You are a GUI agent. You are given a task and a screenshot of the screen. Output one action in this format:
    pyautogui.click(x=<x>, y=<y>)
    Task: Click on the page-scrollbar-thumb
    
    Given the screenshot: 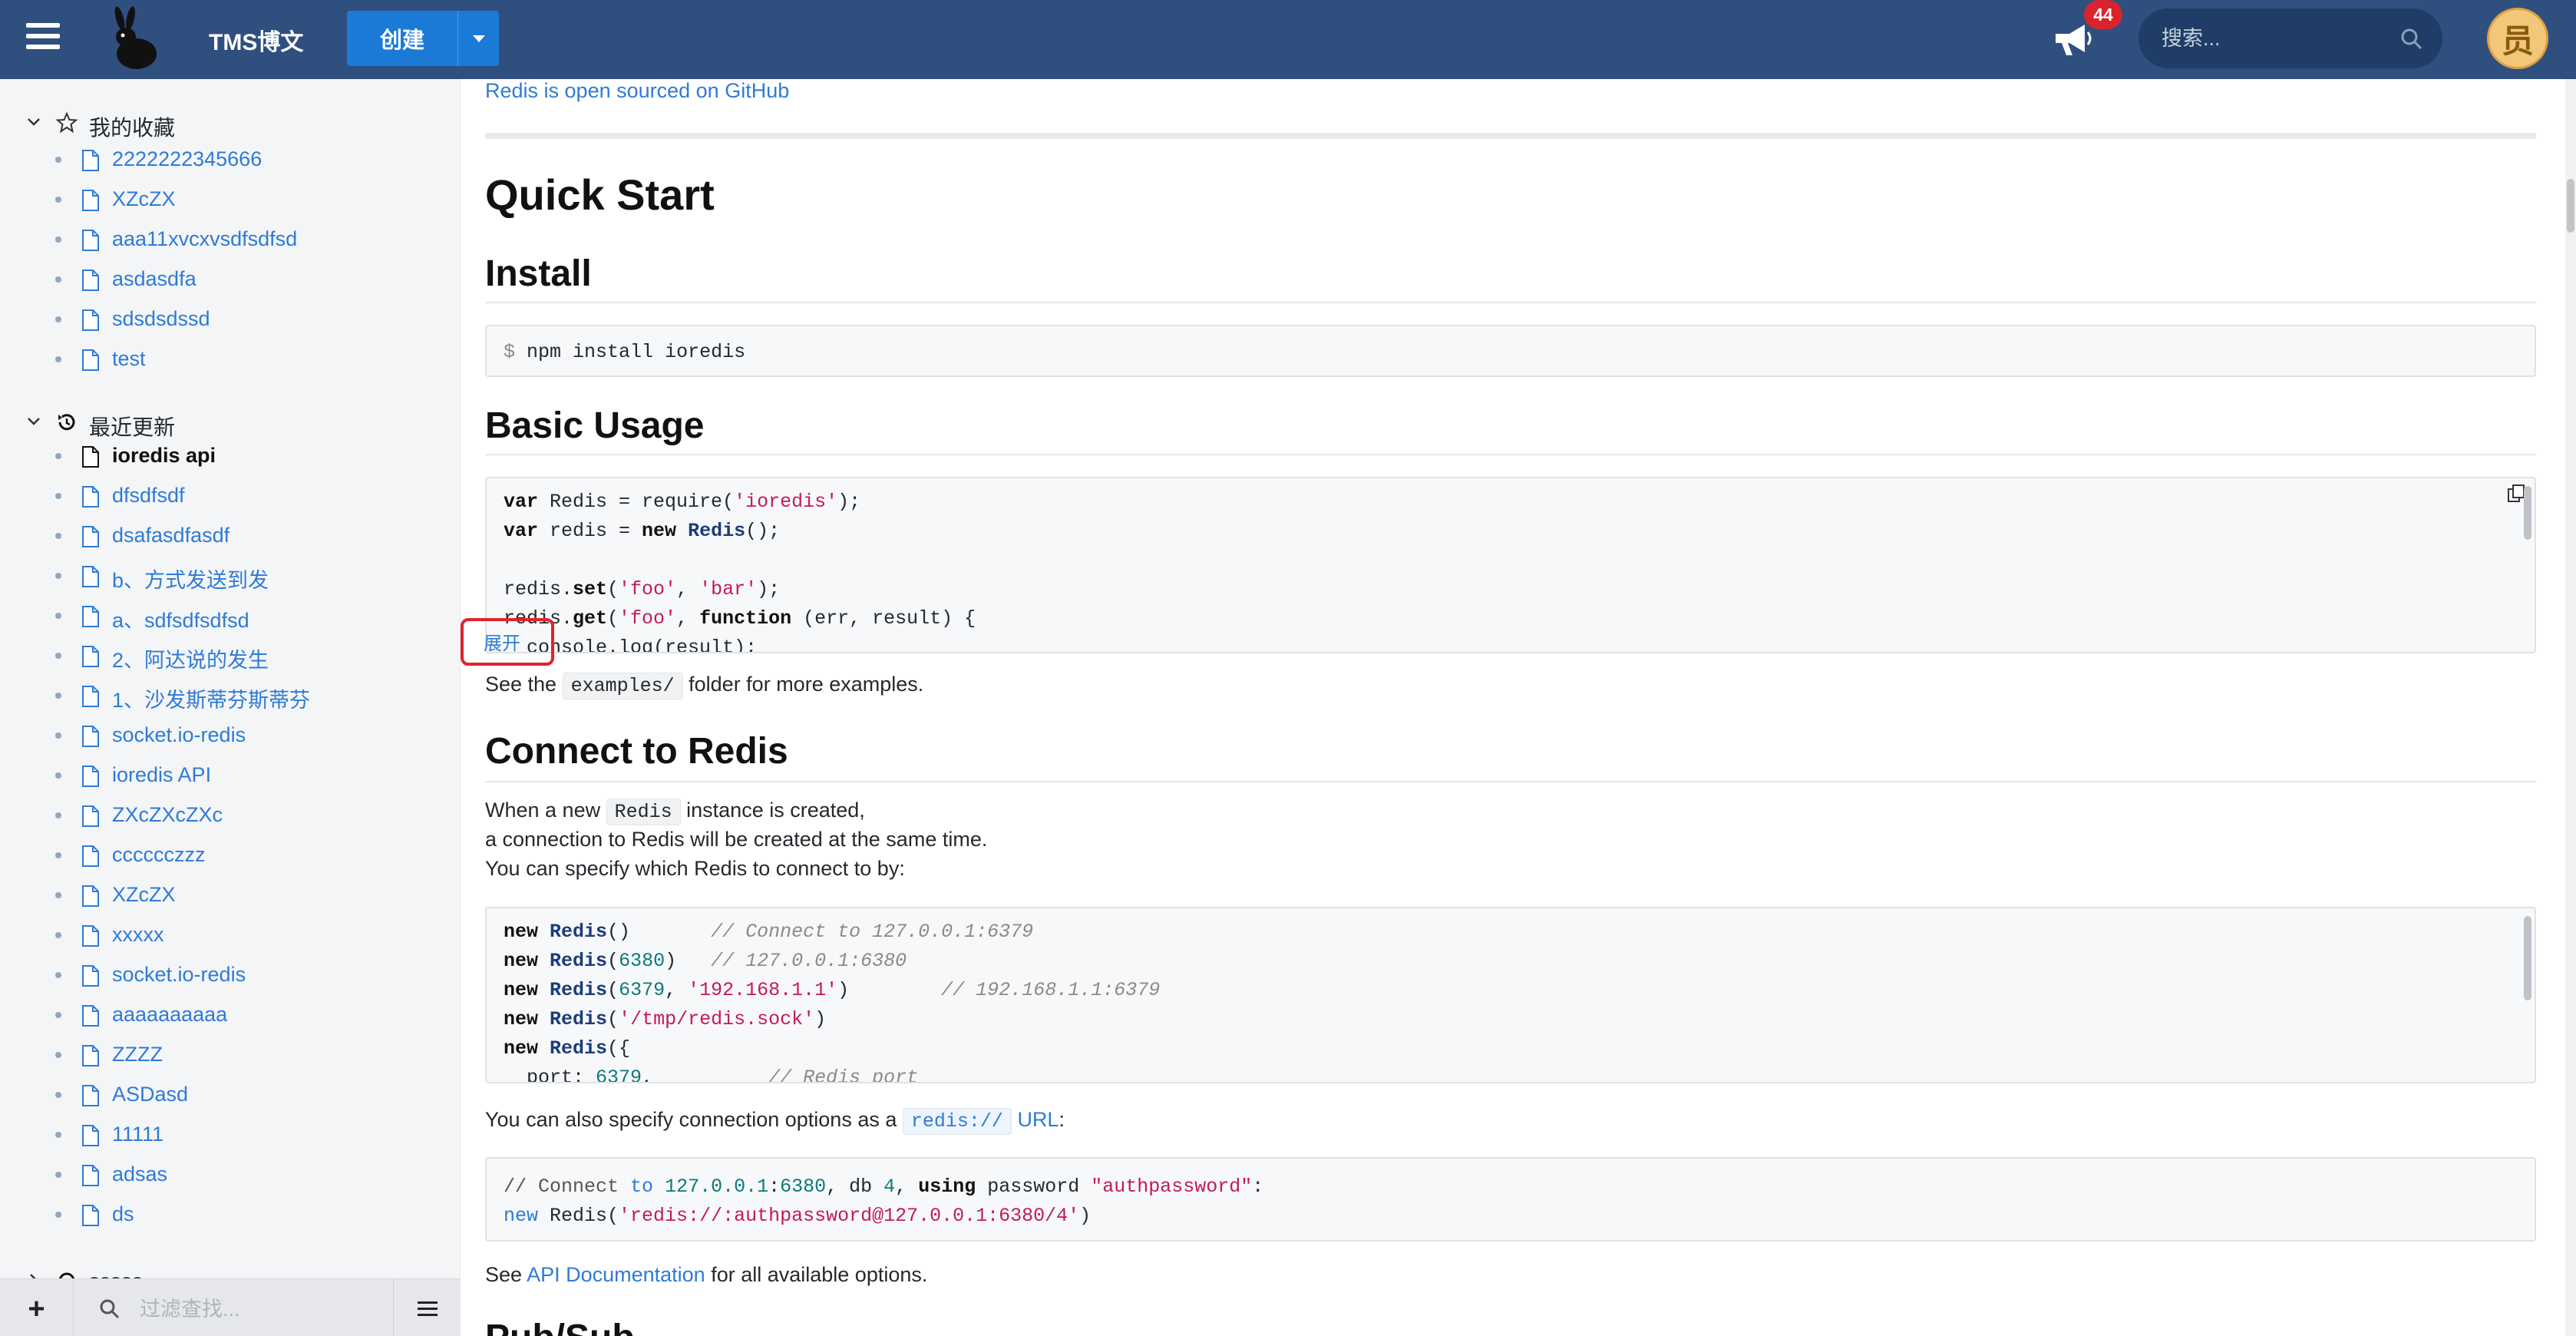 What is the action you would take?
    pyautogui.click(x=2570, y=206)
    